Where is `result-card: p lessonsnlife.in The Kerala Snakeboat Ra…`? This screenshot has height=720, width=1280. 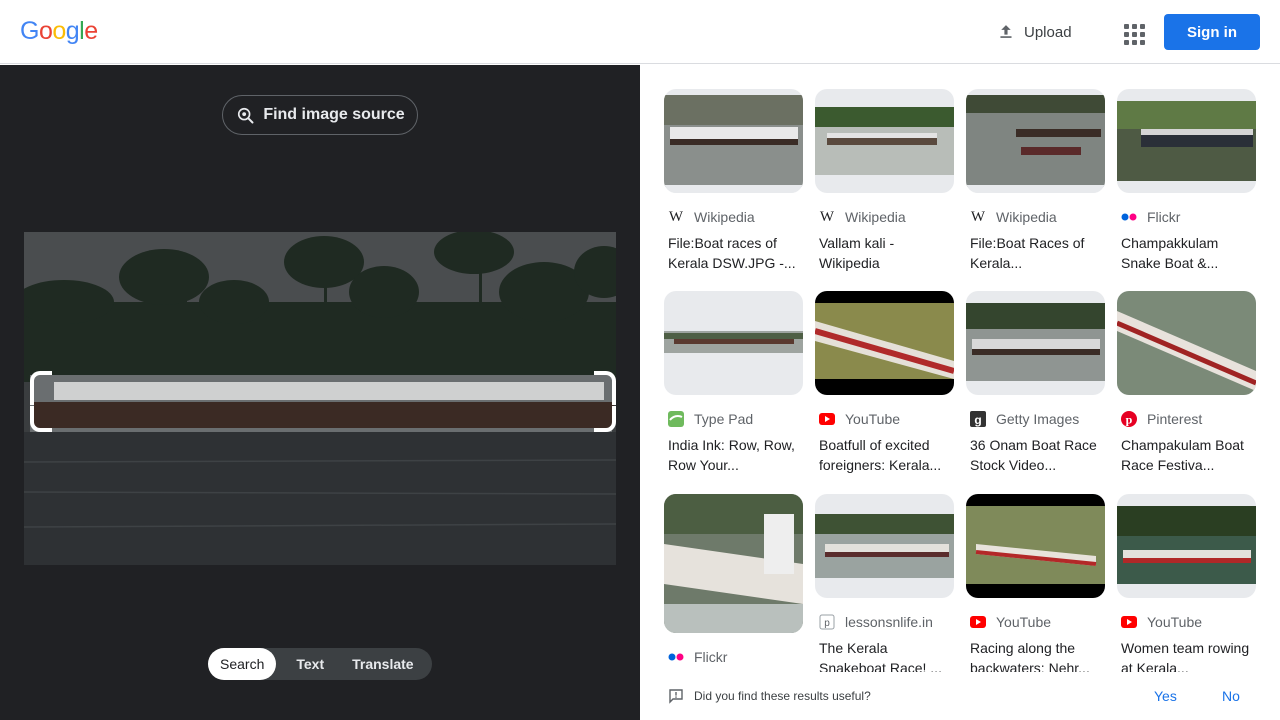
result-card: p lessonsnlife.in The Kerala Snakeboat Ra… is located at coordinates (884, 586).